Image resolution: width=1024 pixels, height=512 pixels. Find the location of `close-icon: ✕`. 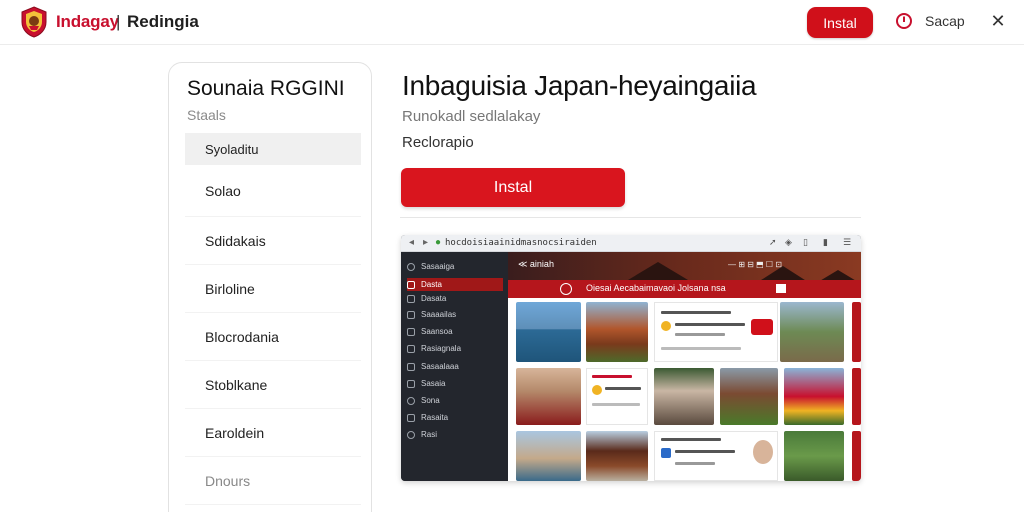

close-icon: ✕ is located at coordinates (998, 21).